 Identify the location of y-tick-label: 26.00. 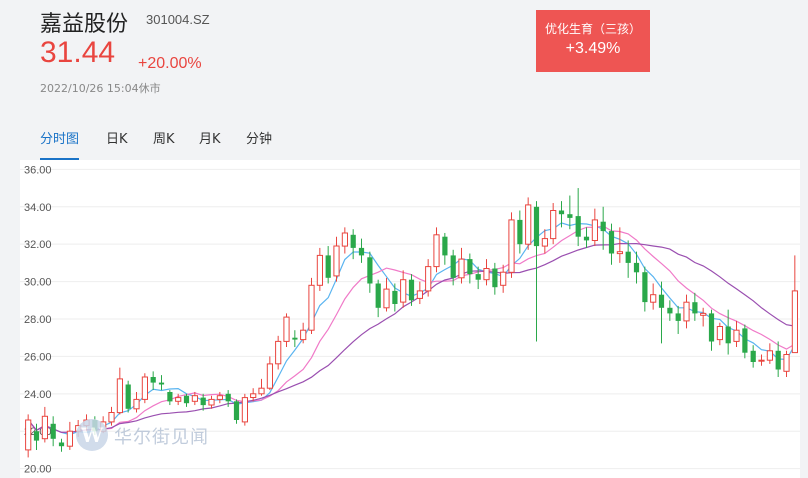
(38, 357).